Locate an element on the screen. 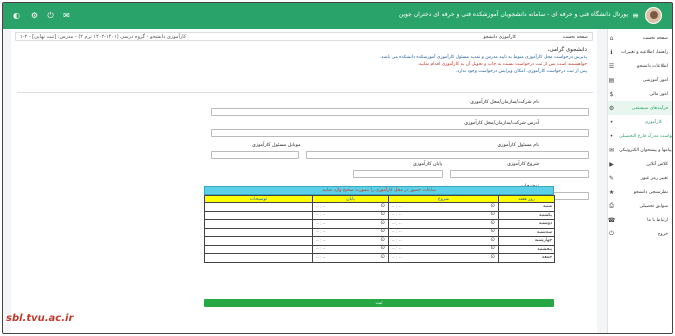 This screenshot has width=675, height=336. sidebar-item-label: درخواست مدرک فارغ التحصیلی is located at coordinates (646, 136).